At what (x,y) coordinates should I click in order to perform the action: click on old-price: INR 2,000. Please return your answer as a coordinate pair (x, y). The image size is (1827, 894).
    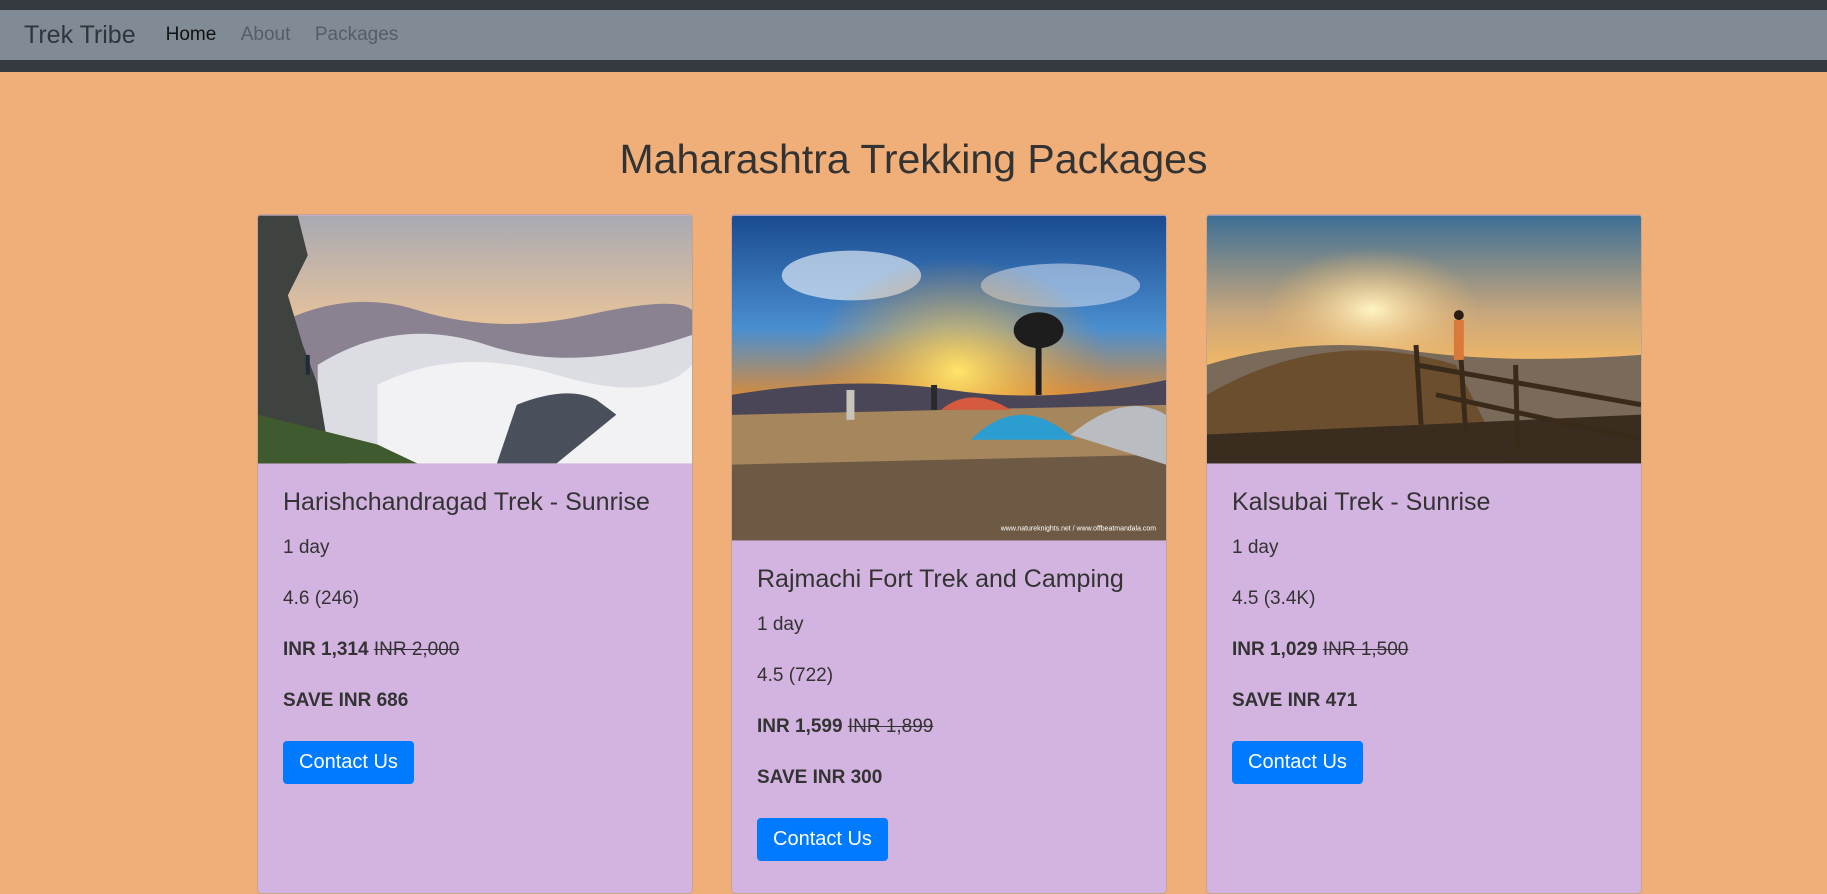
    Looking at the image, I should click on (416, 649).